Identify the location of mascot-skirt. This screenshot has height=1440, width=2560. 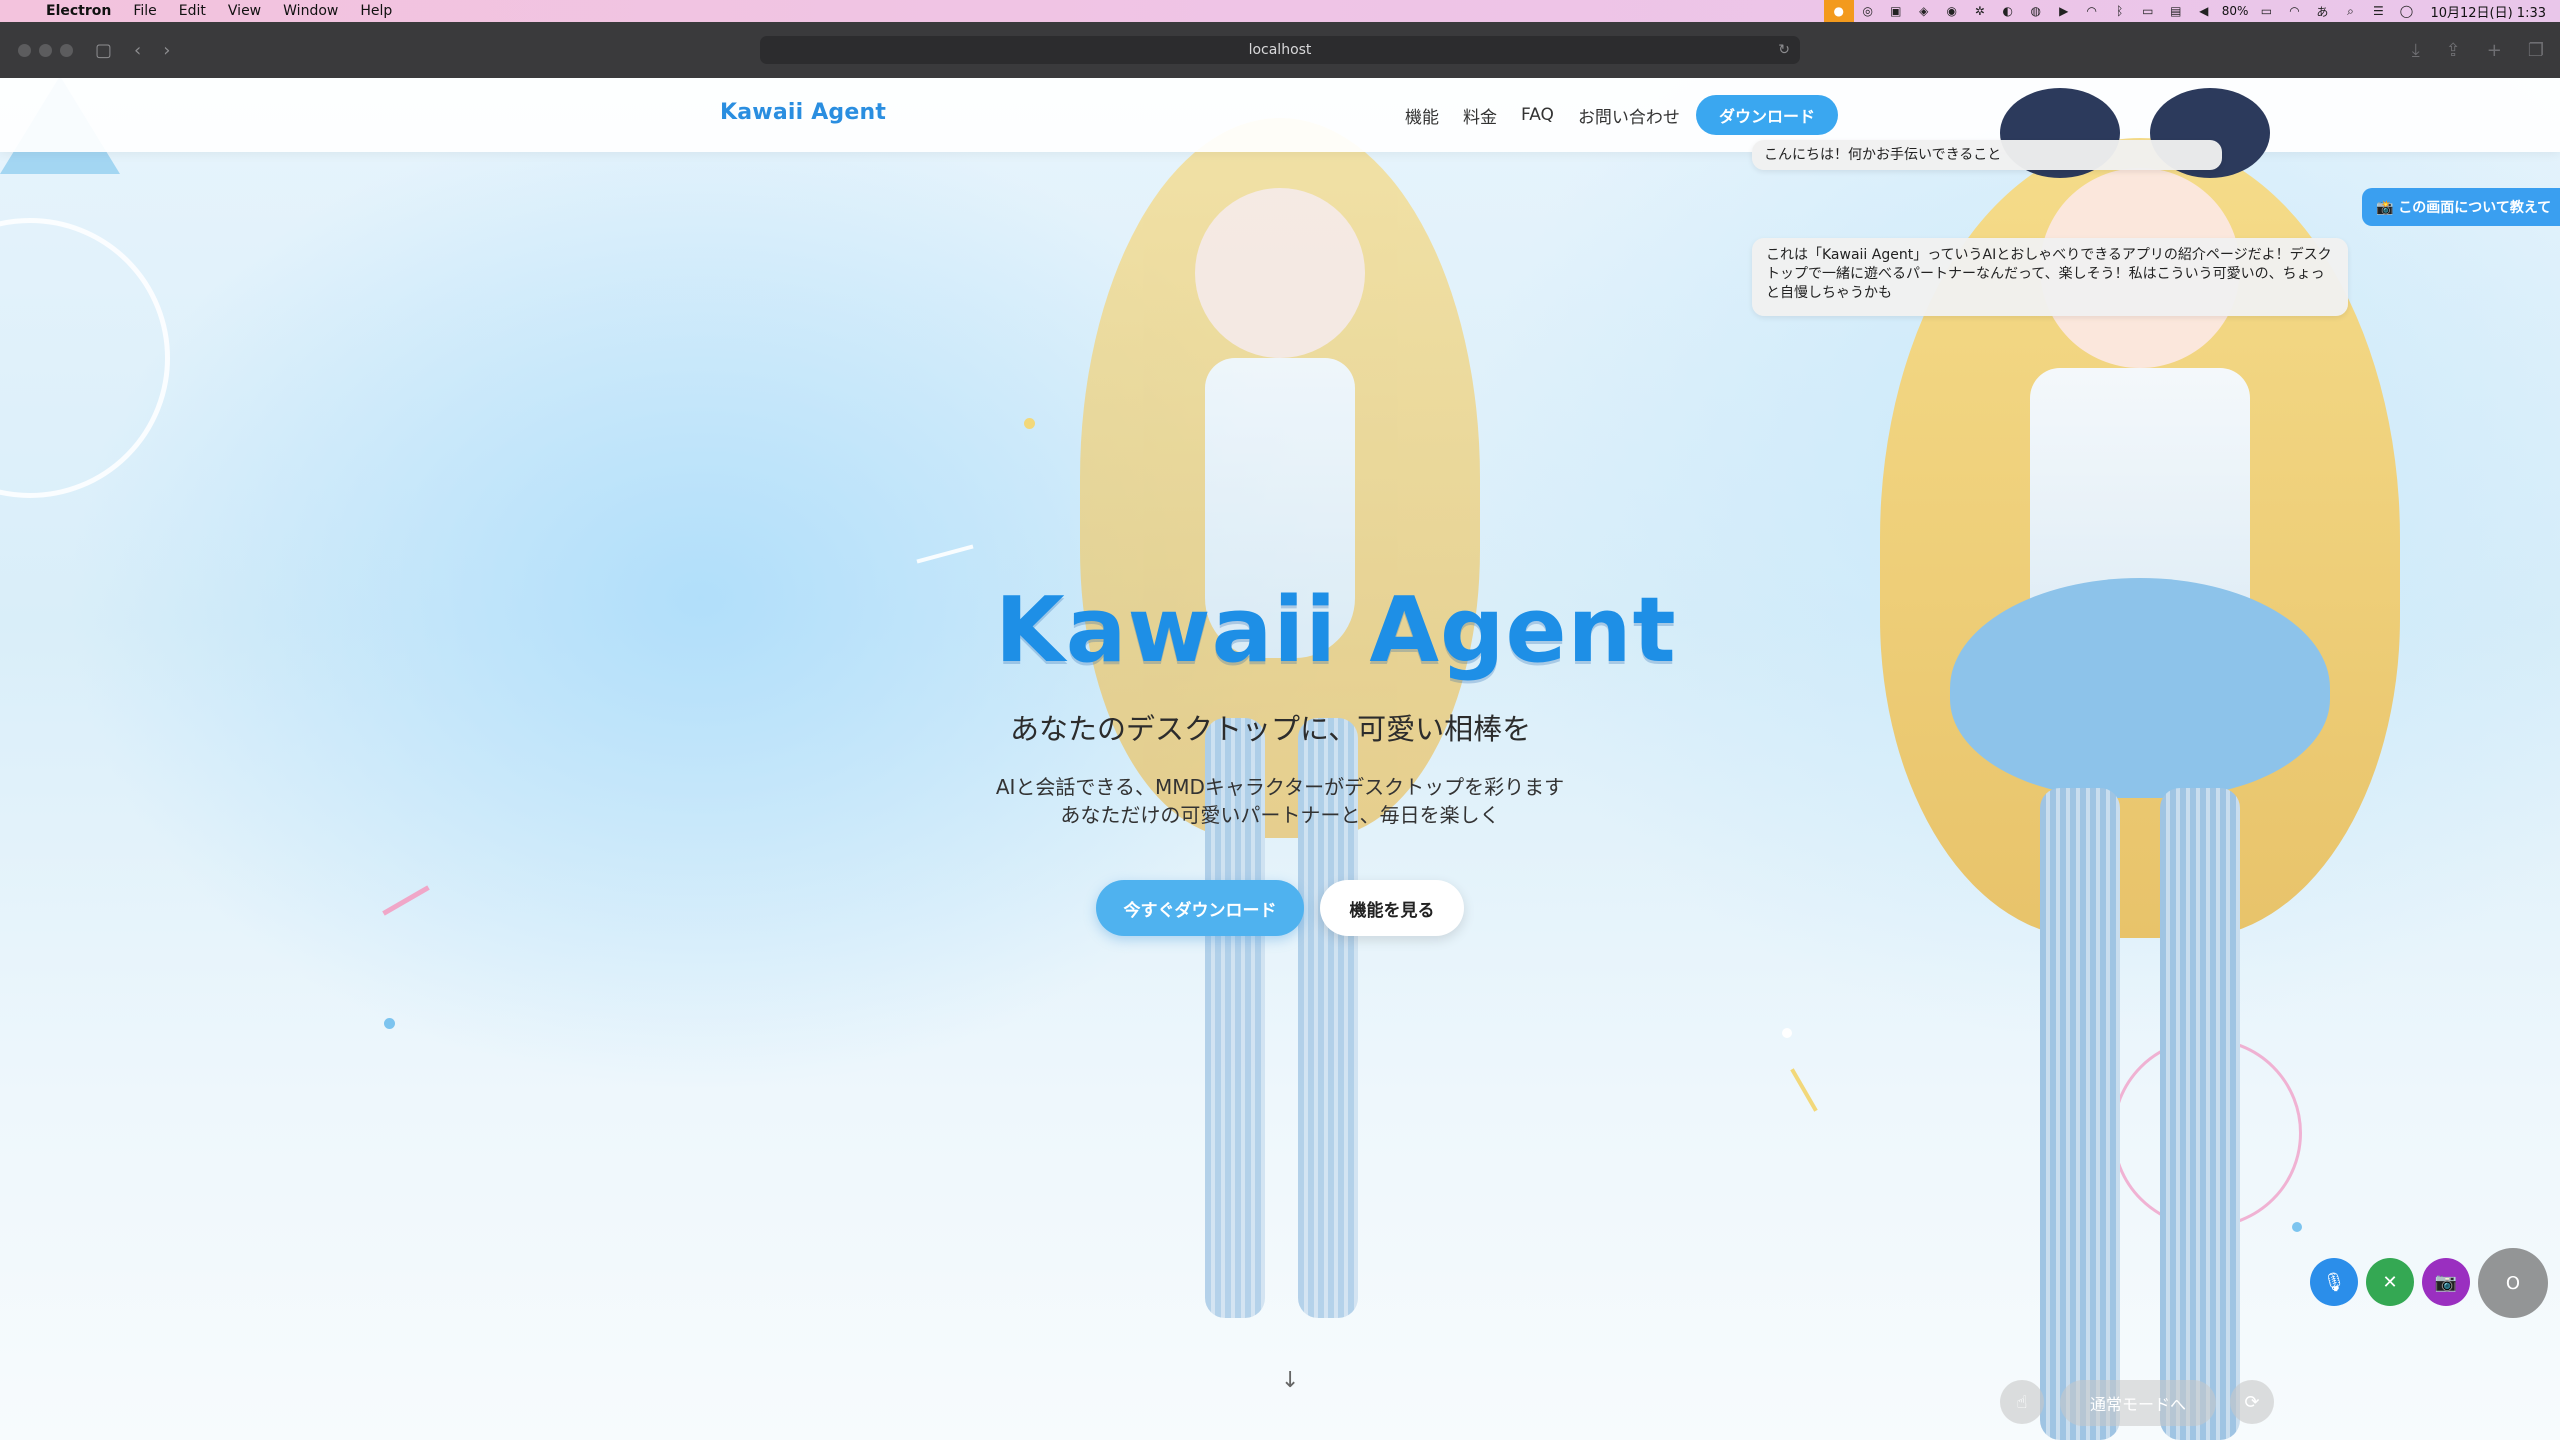
(2140, 688).